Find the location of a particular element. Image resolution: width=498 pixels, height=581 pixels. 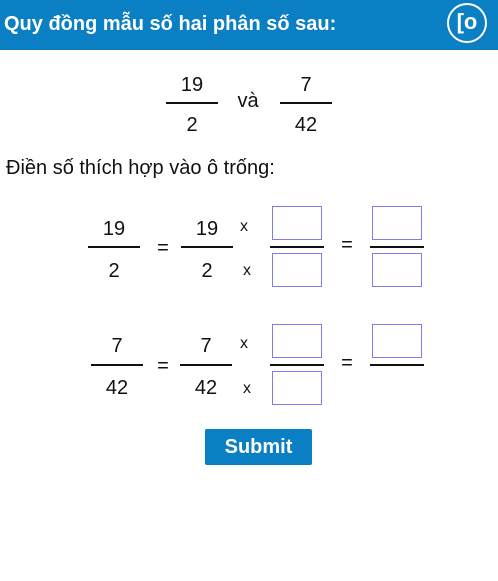

row2-denominator: 42 is located at coordinates (117, 388).